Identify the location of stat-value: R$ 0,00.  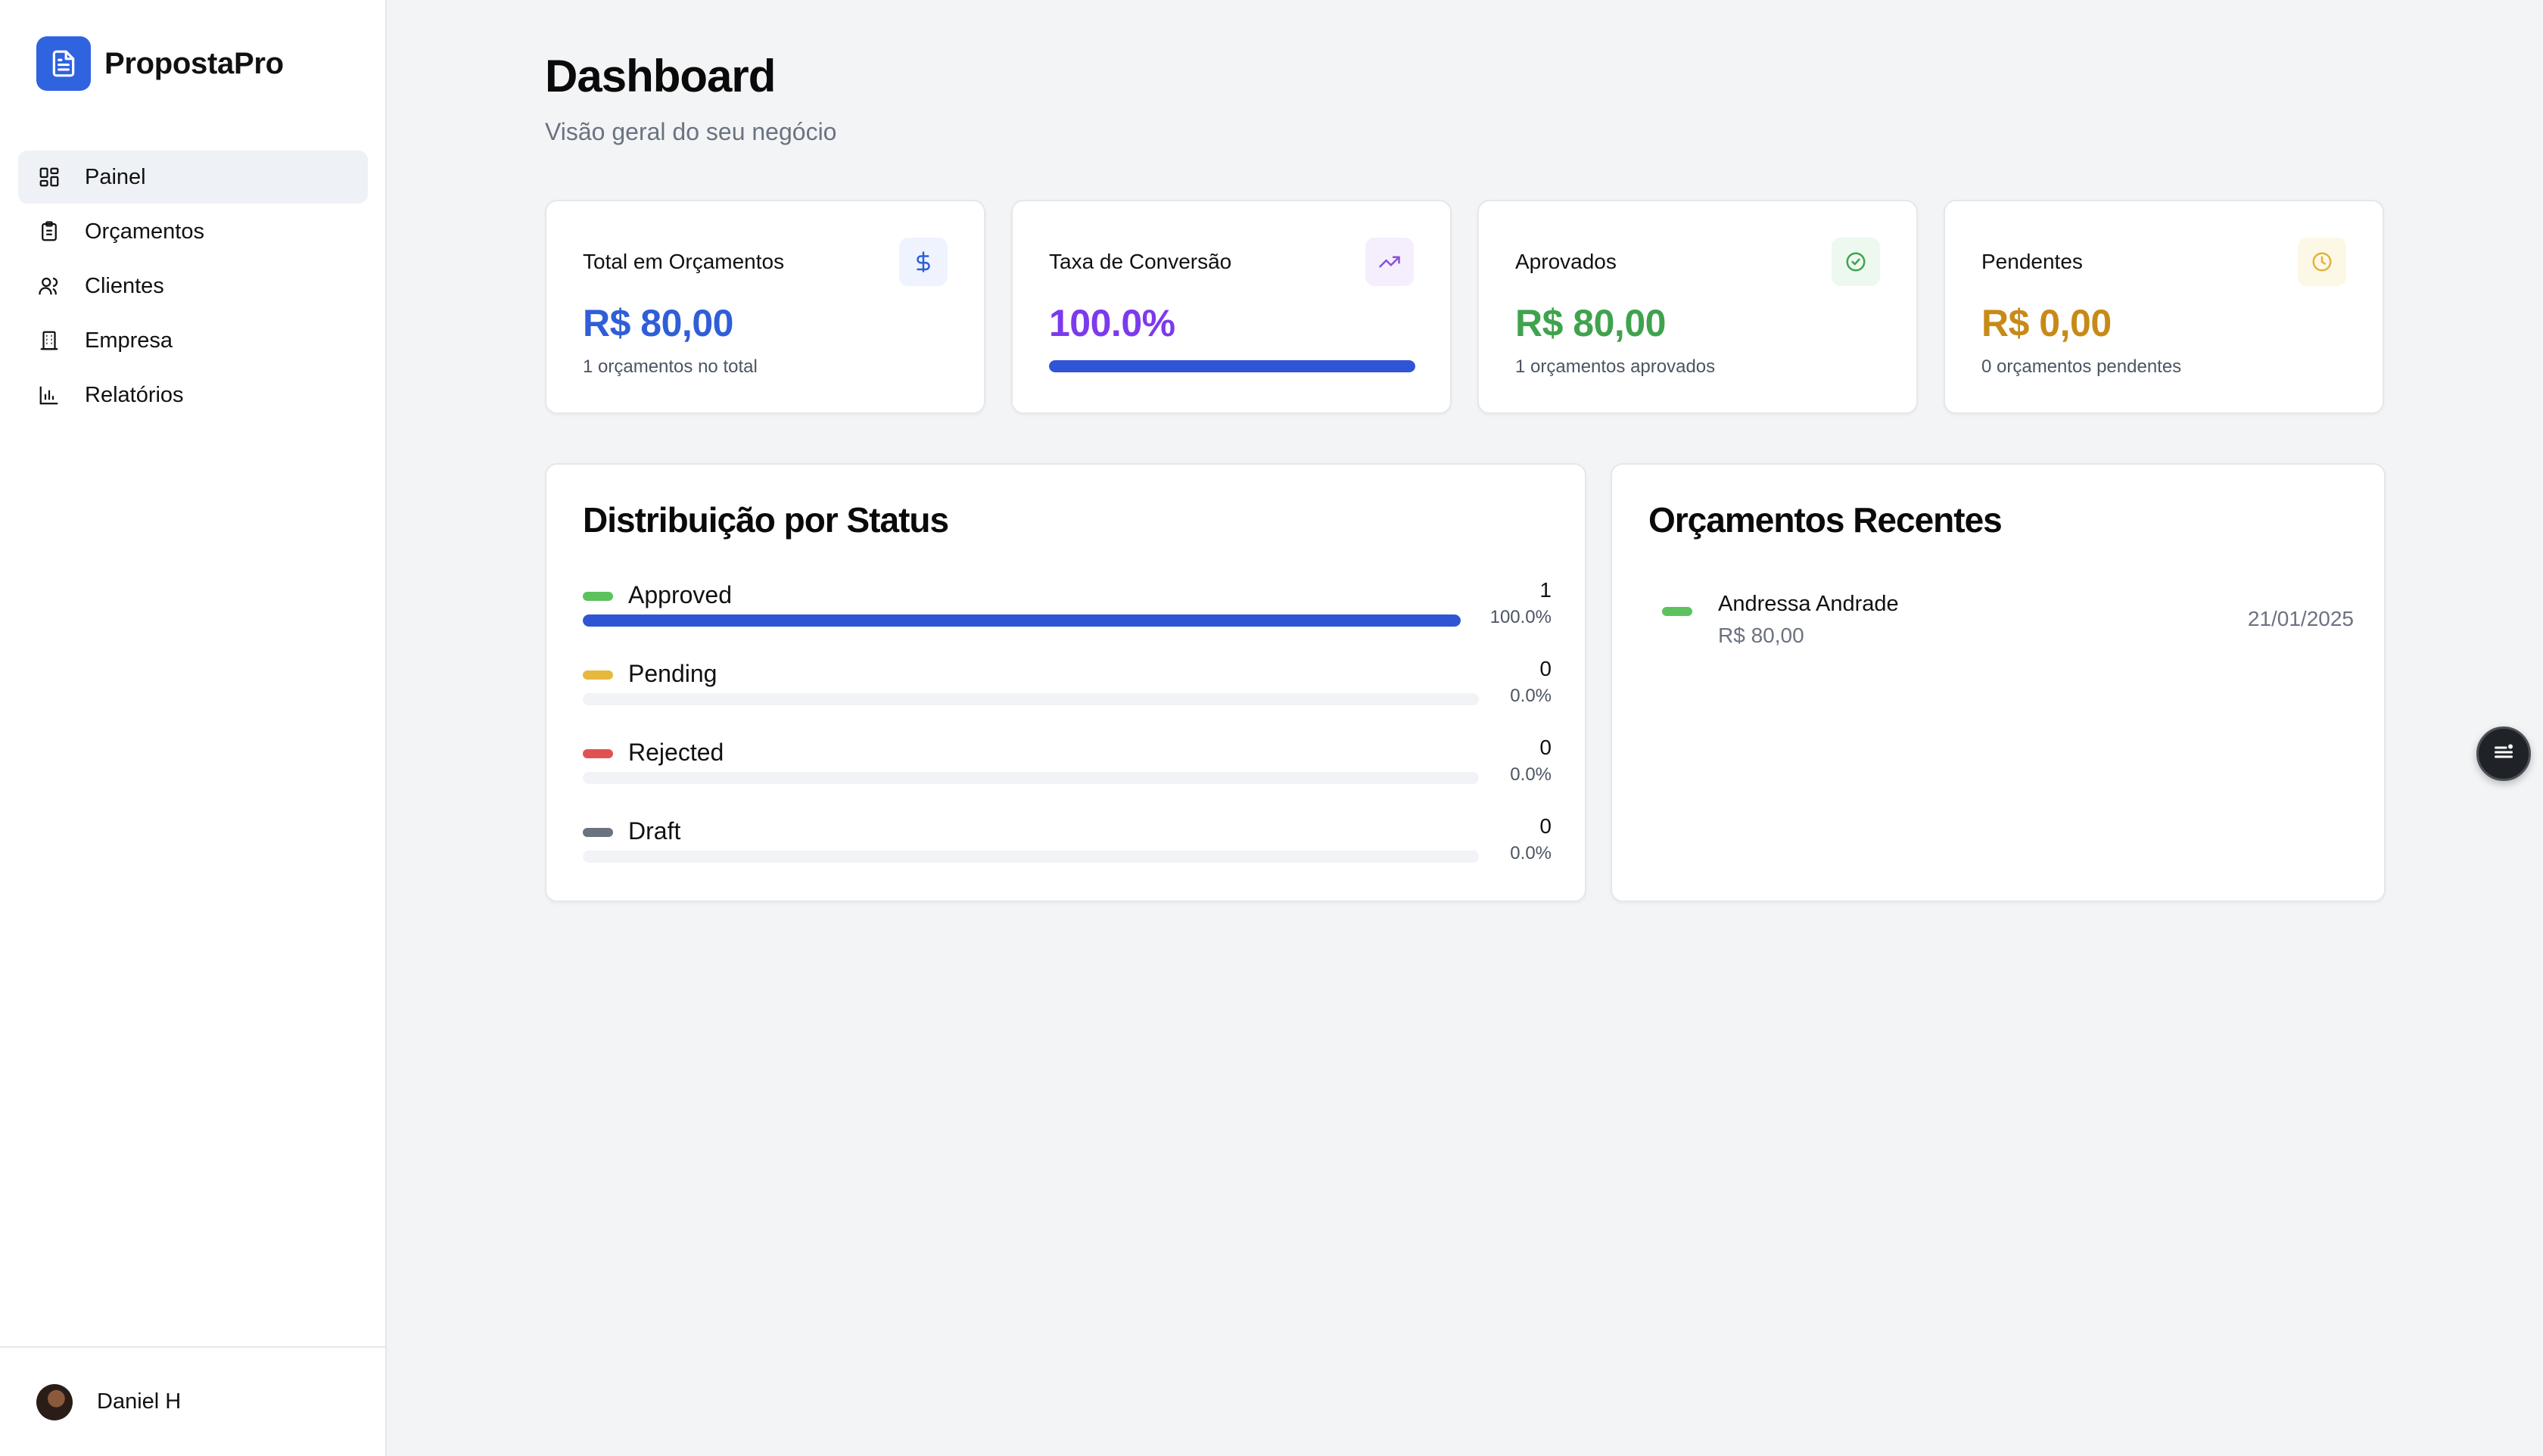
(2046, 323).